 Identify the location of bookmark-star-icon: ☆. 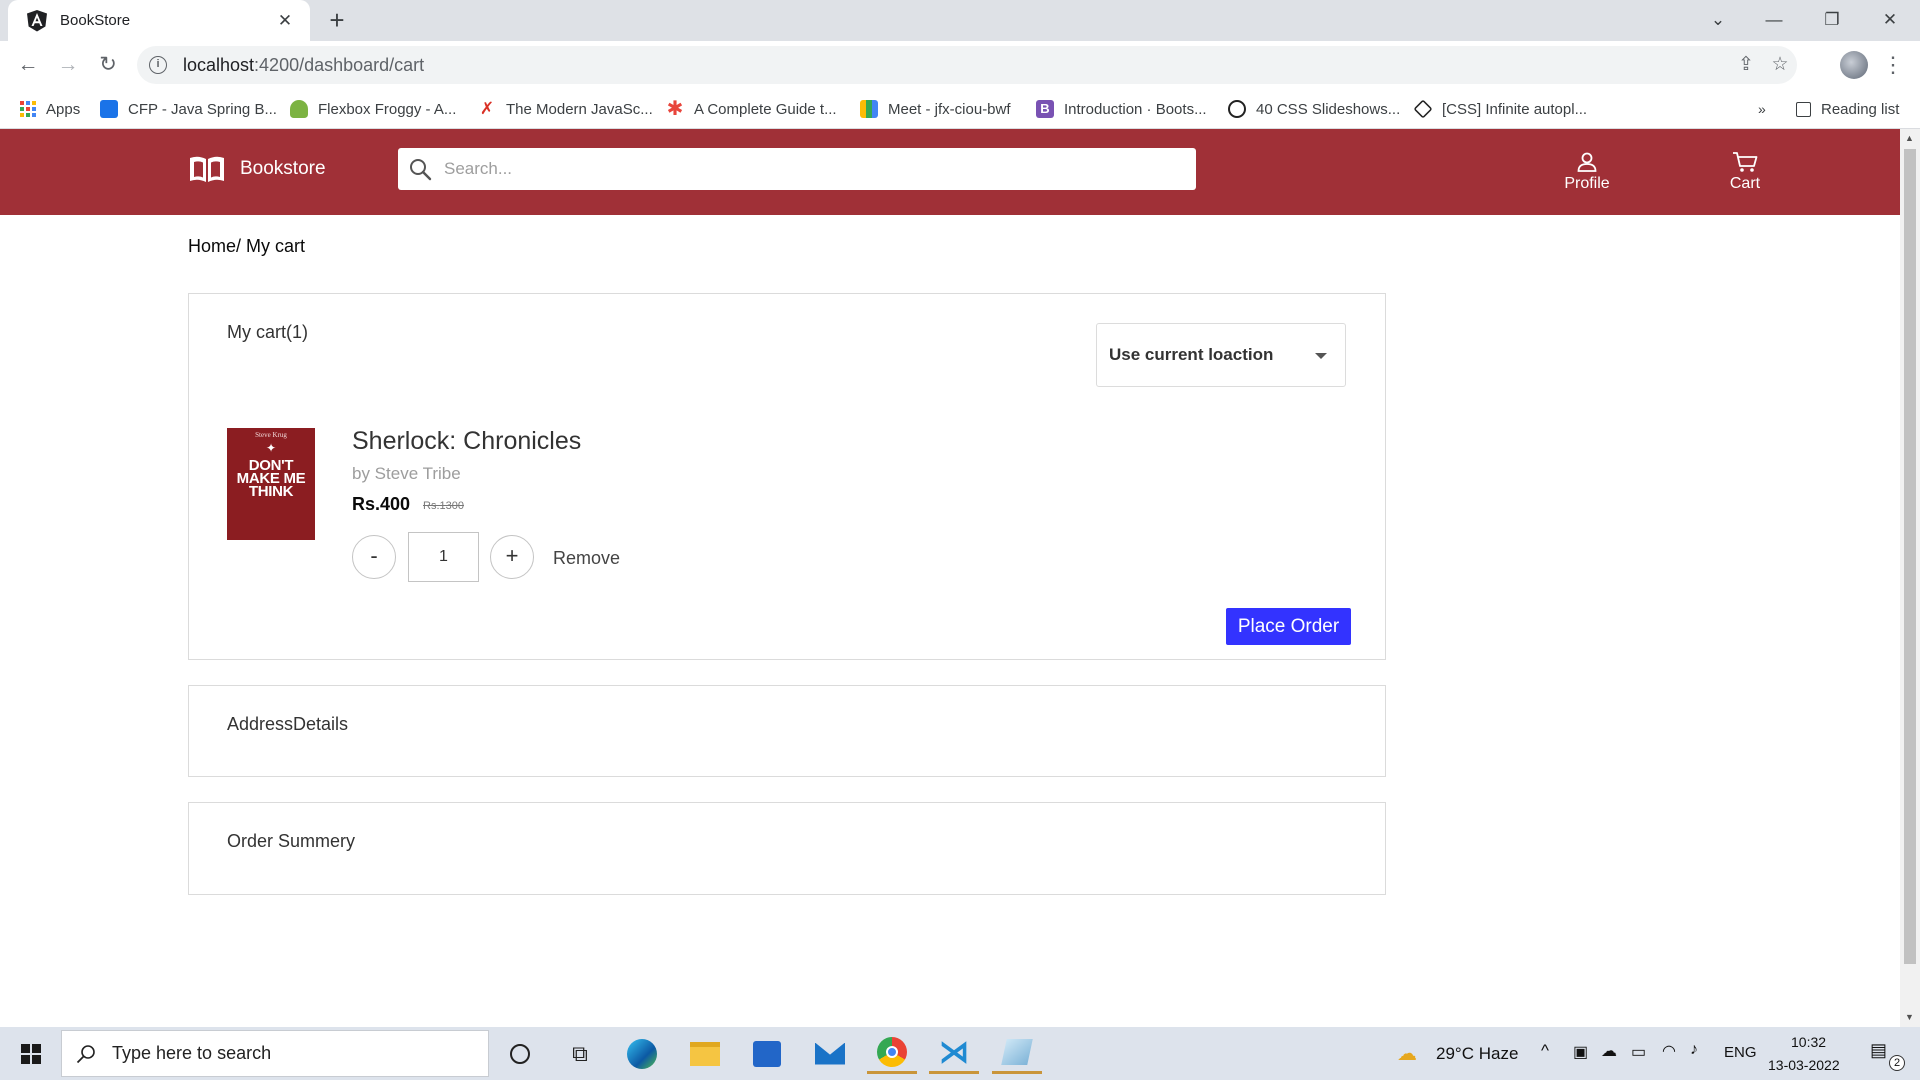
(1780, 65).